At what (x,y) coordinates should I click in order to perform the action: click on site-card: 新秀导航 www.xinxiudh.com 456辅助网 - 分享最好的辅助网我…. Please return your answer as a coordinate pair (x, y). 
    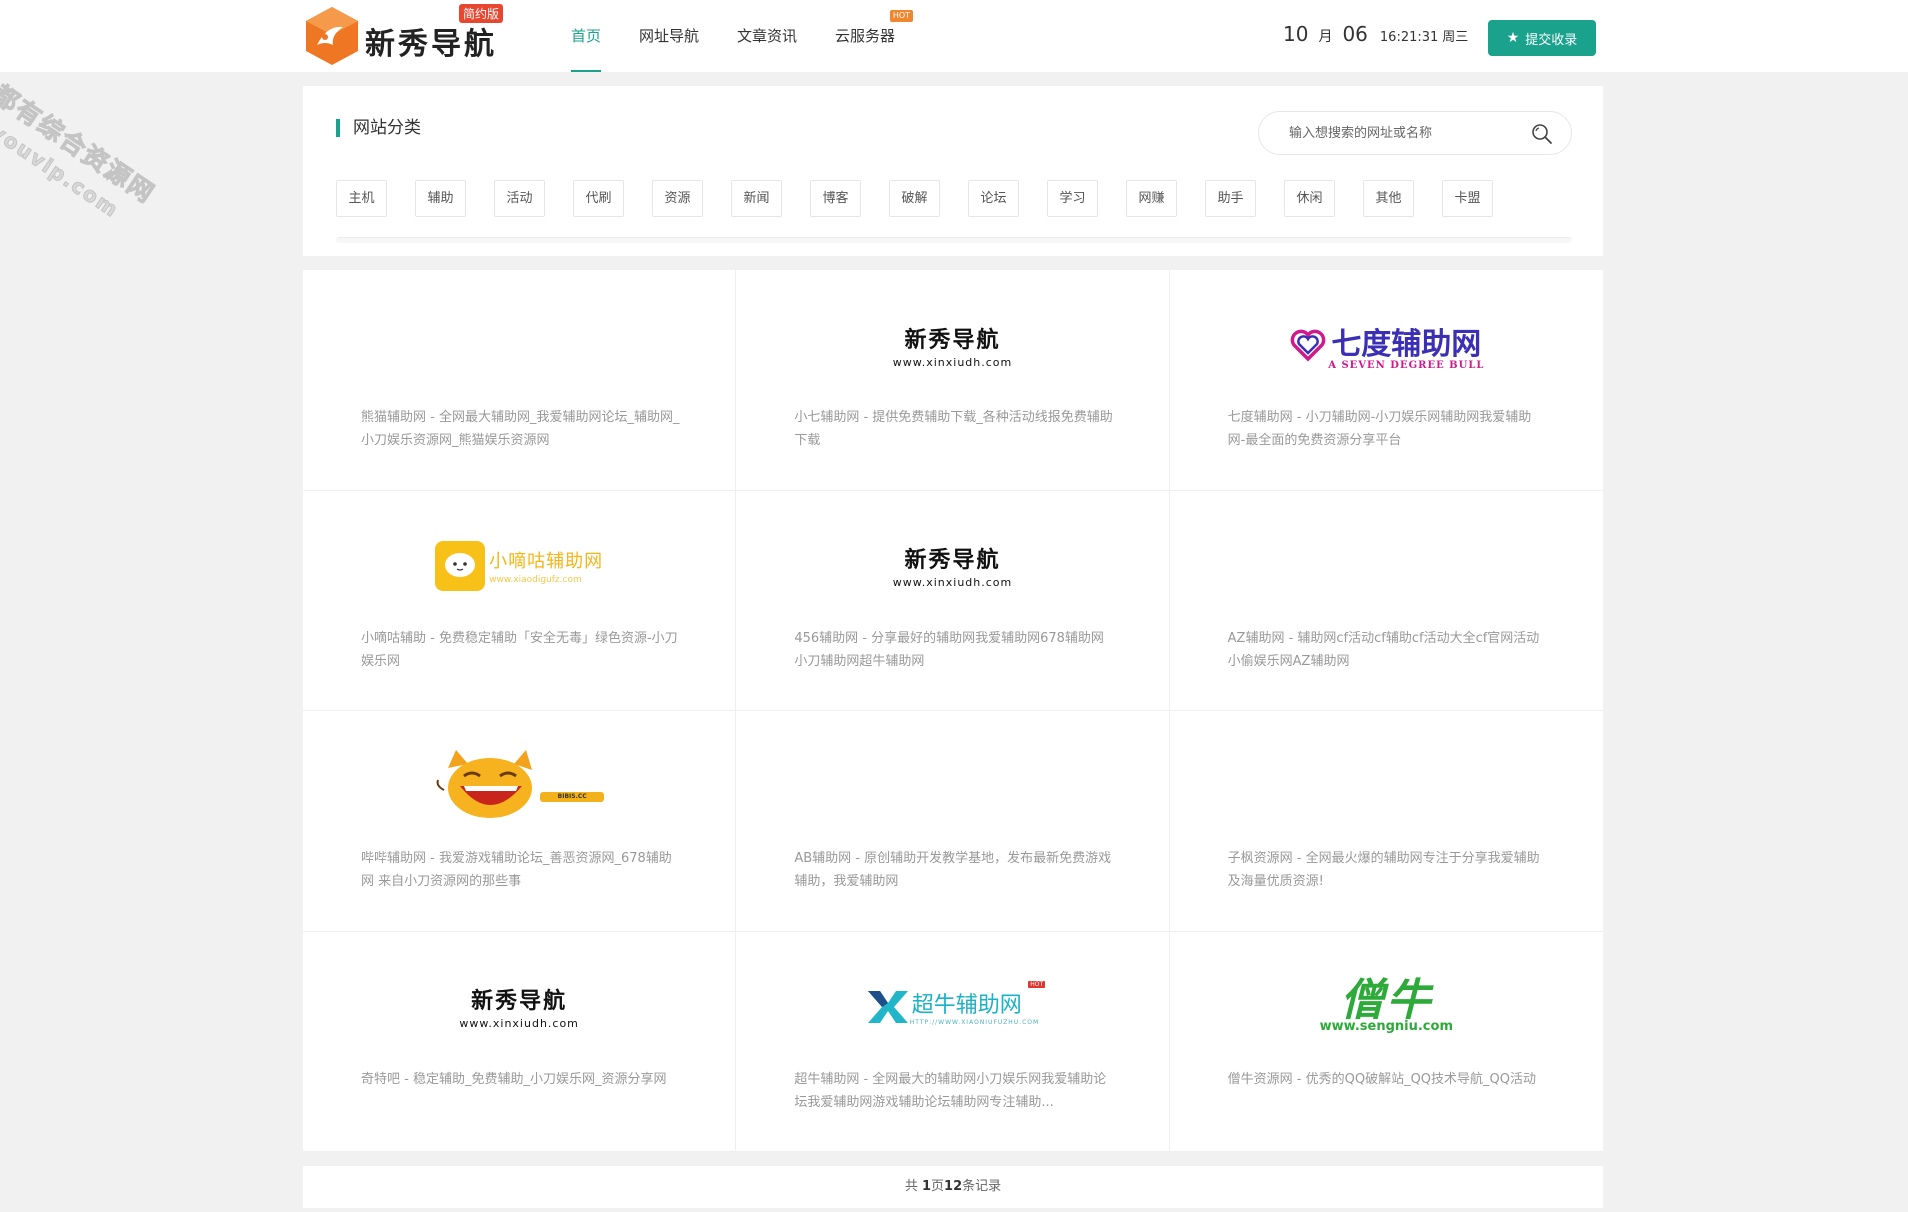
    Looking at the image, I should click on (953, 600).